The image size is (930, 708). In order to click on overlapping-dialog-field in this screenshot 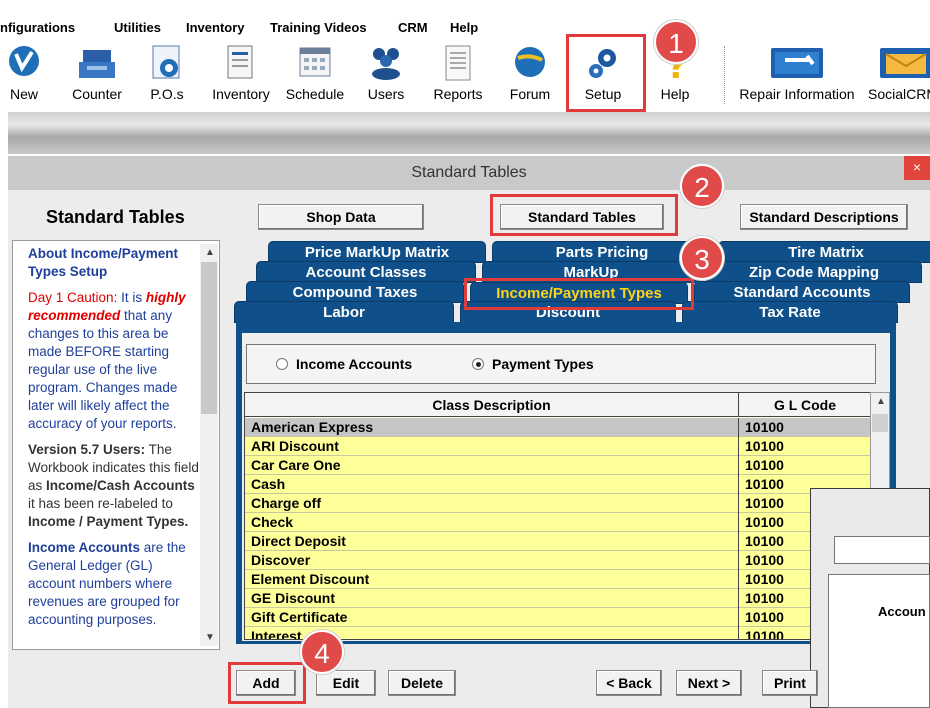, I will do `click(882, 550)`.